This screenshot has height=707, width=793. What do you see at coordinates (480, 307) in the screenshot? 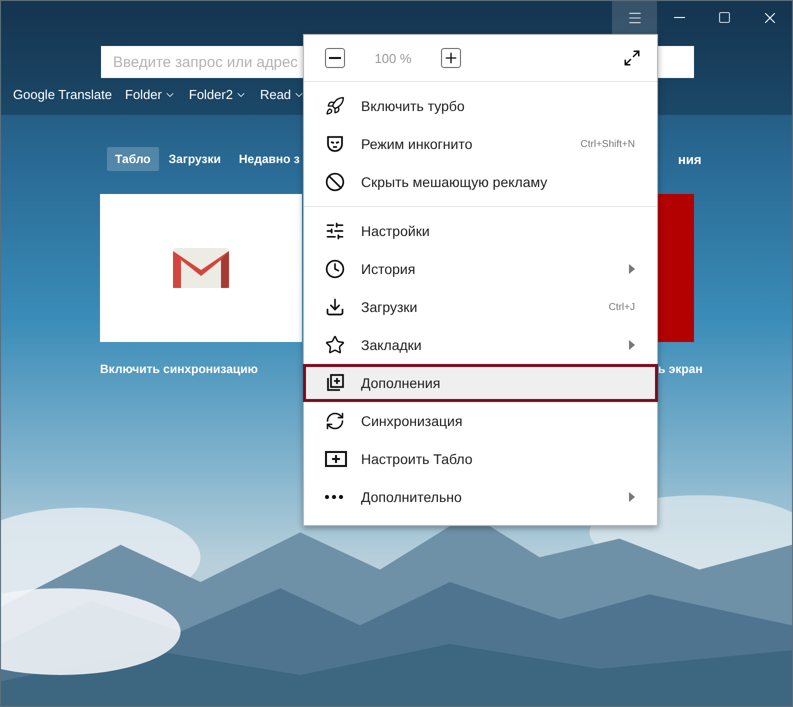
I see `menu-item: Загрузки Ctrl+J` at bounding box center [480, 307].